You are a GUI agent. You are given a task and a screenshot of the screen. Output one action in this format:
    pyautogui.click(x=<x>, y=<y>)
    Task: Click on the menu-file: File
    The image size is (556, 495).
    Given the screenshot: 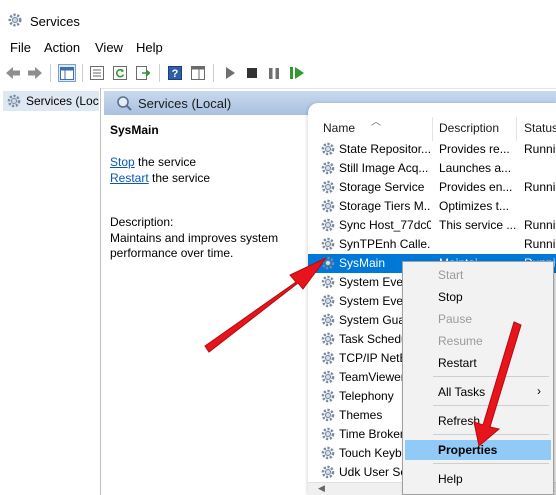 What is the action you would take?
    pyautogui.click(x=20, y=47)
    